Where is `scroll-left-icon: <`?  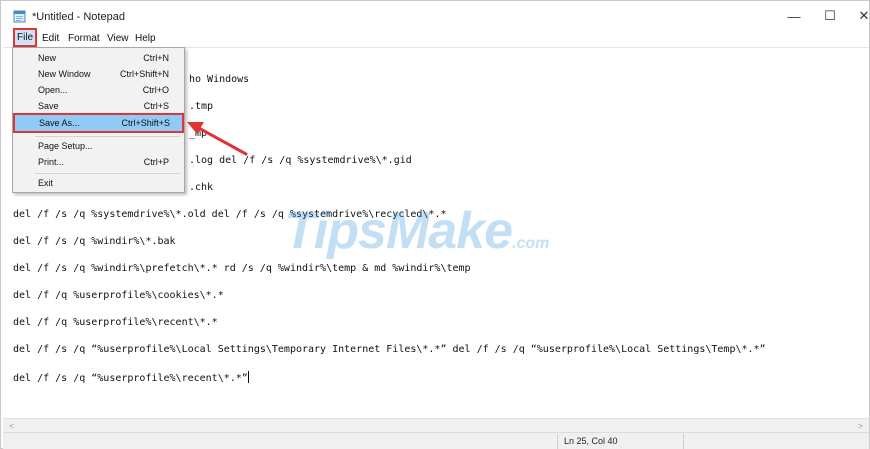 scroll-left-icon: < is located at coordinates (11, 426).